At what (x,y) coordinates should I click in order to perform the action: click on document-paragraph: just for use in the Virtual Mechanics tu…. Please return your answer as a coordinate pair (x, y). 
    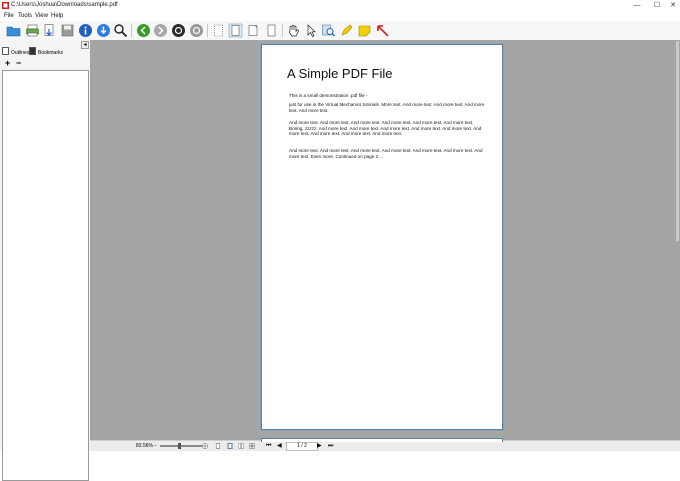
    Looking at the image, I should click on (387, 107).